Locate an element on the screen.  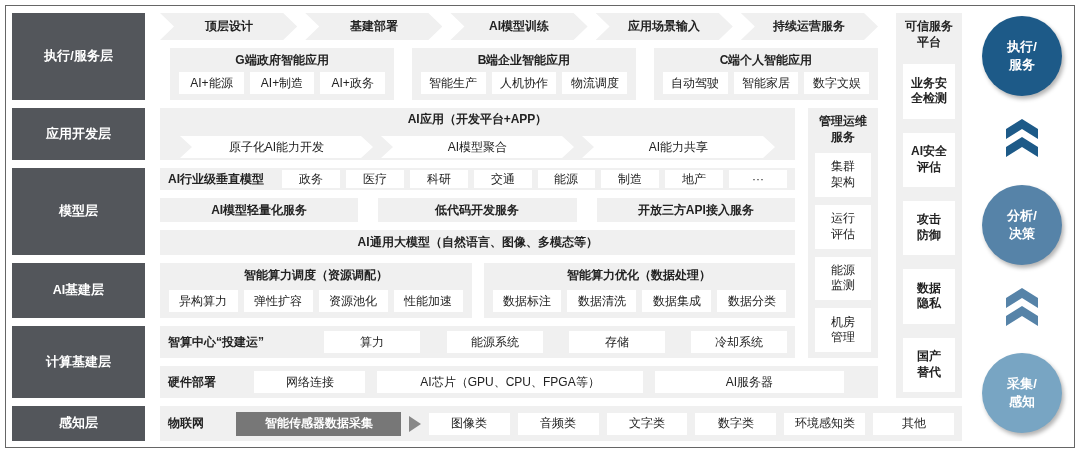
layer-label: 模型层 is located at coordinates (78, 211).